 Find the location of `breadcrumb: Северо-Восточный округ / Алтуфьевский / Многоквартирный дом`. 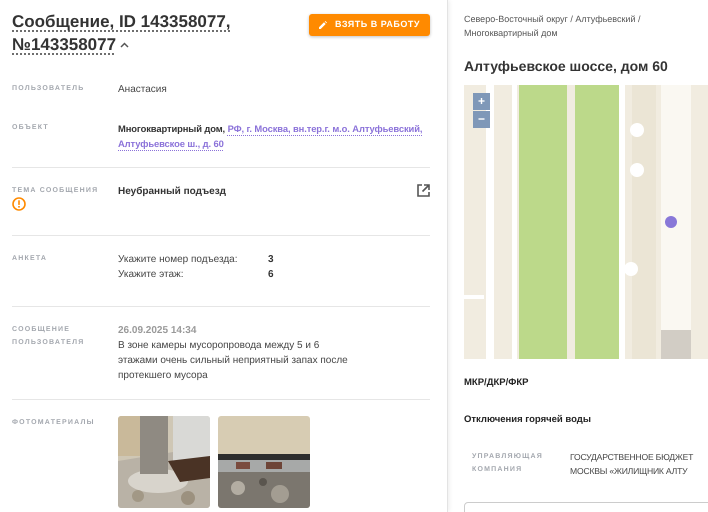

breadcrumb: Северо-Восточный округ / Алтуфьевский / Многоквартирный дом is located at coordinates (553, 26).